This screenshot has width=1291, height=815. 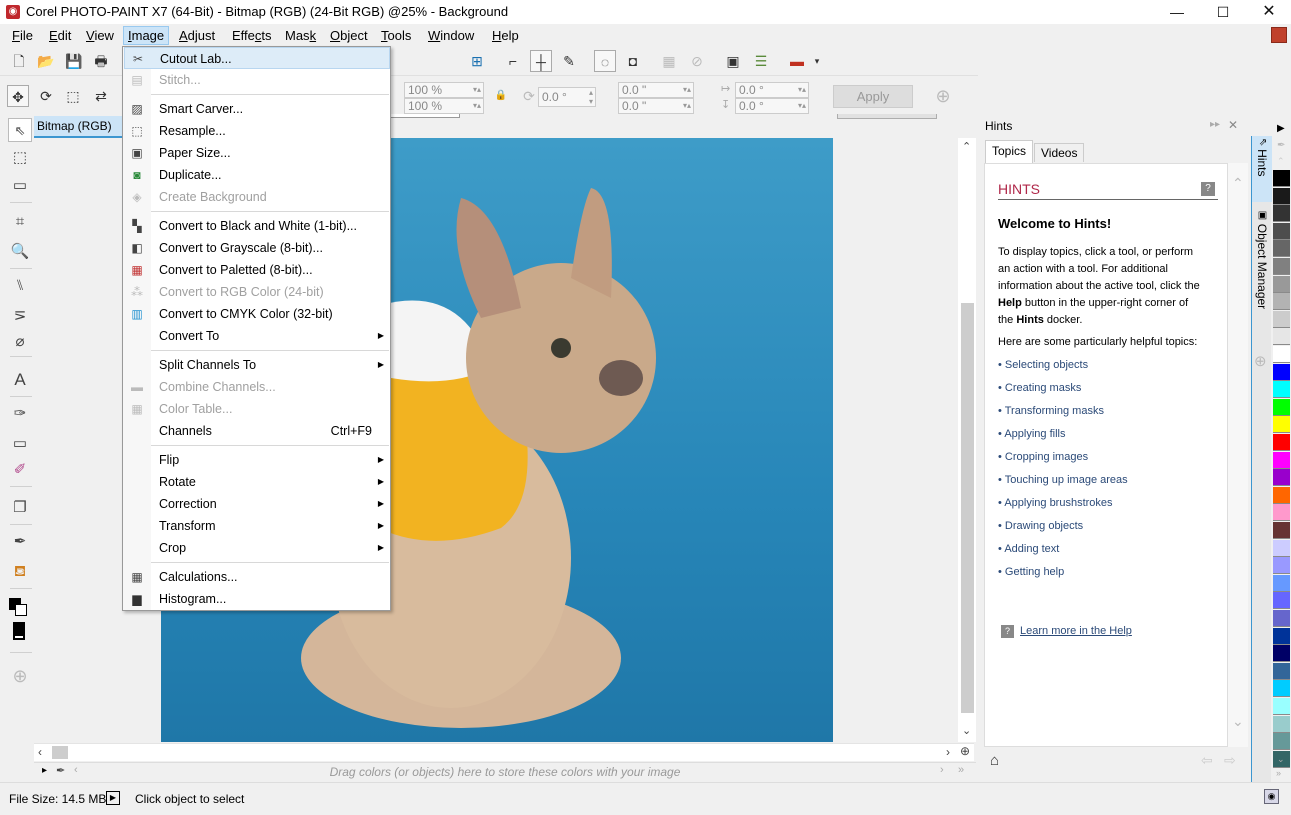 What do you see at coordinates (1262, 169) in the screenshot?
I see `docker-tab-hints: ⇖ Hints` at bounding box center [1262, 169].